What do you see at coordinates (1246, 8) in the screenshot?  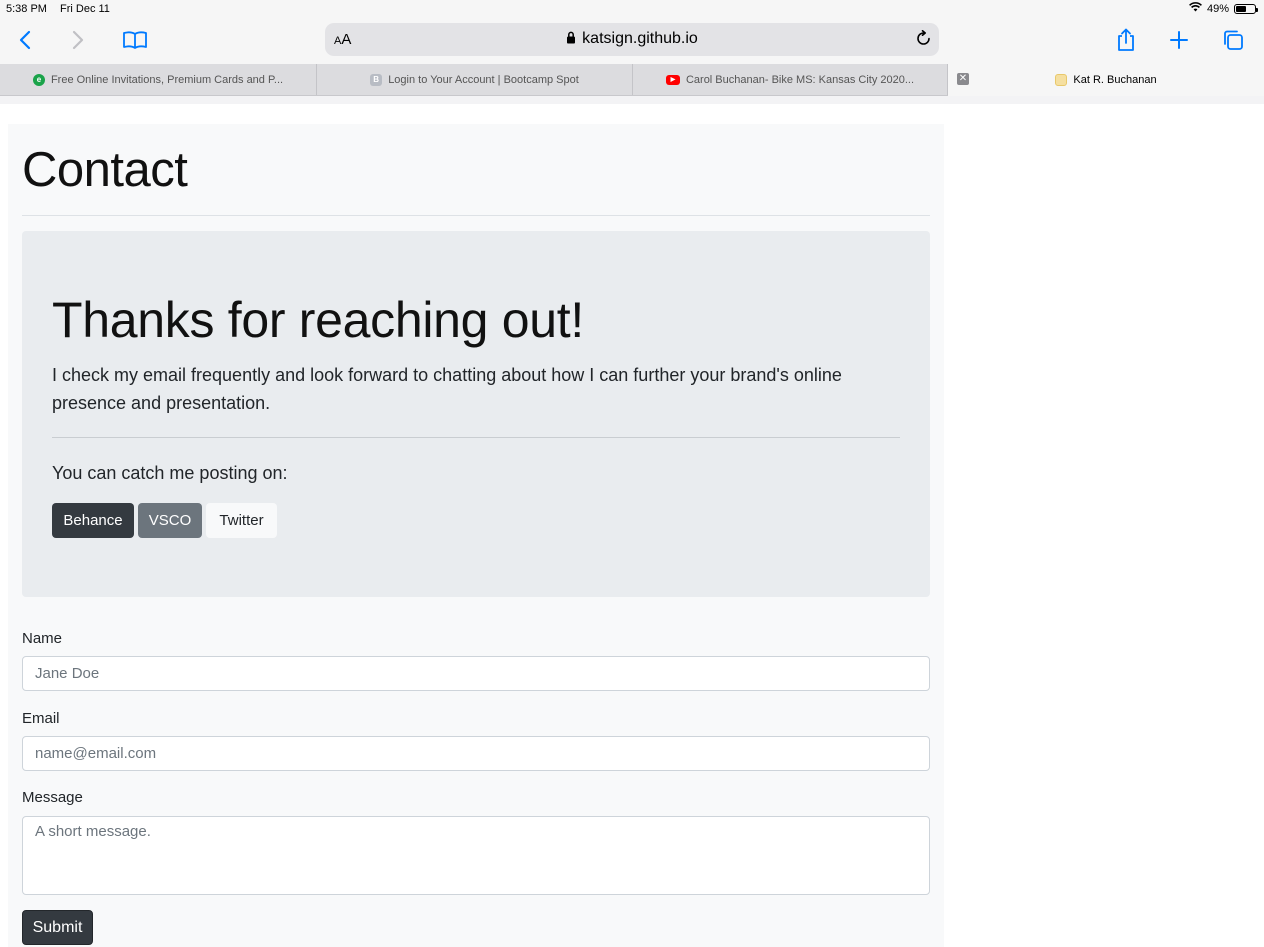 I see `battery-icon` at bounding box center [1246, 8].